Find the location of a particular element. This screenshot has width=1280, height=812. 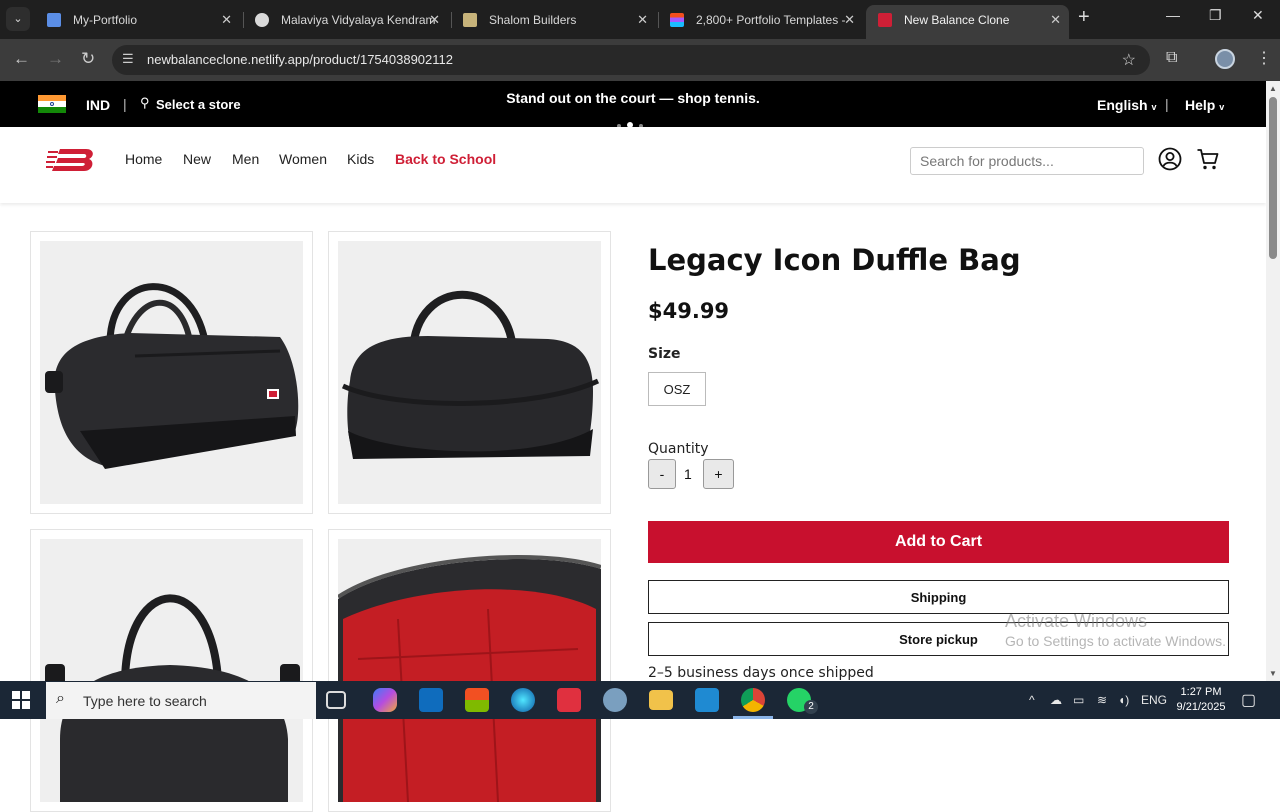

file-explorer-icon is located at coordinates (661, 700).